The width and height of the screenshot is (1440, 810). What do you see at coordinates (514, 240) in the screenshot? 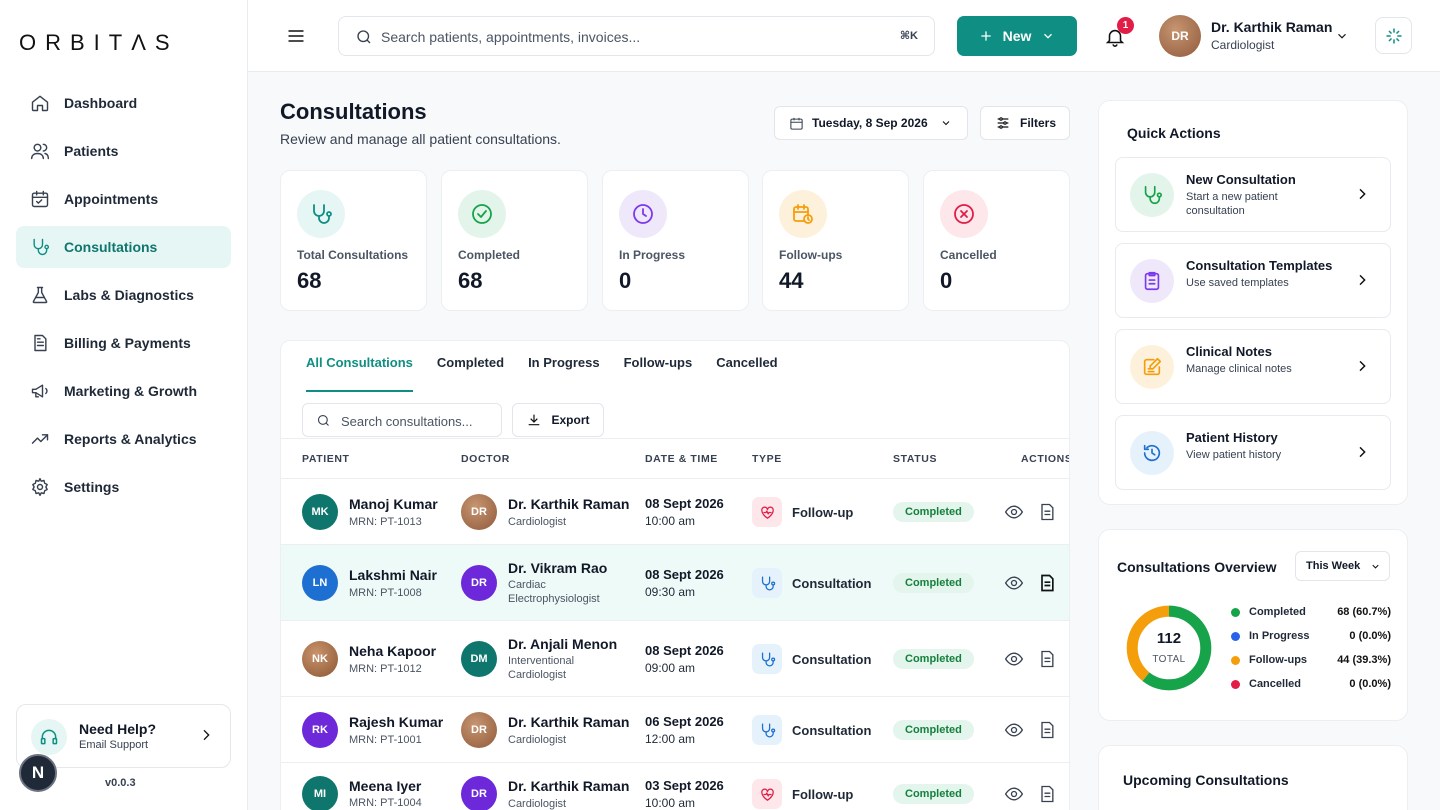
I see `stat-completed: Completed 68` at bounding box center [514, 240].